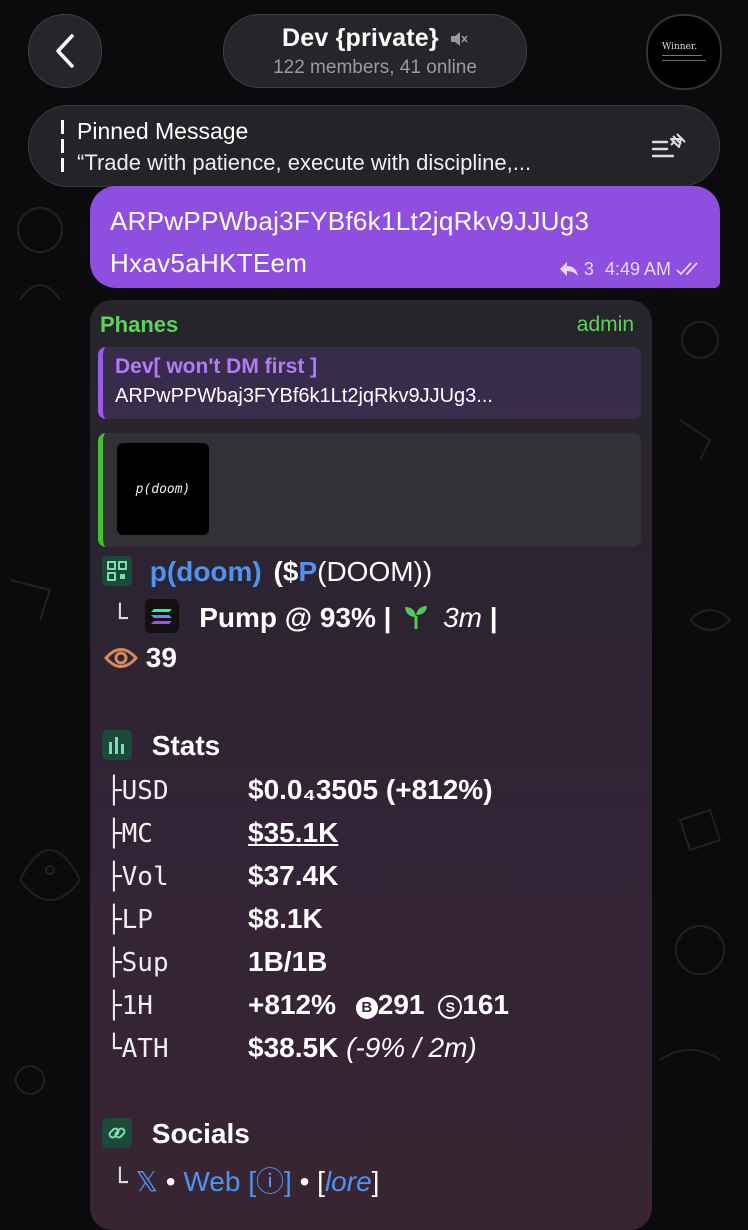 The width and height of the screenshot is (748, 1230). I want to click on stat-key: ├Vol, so click(137, 877).